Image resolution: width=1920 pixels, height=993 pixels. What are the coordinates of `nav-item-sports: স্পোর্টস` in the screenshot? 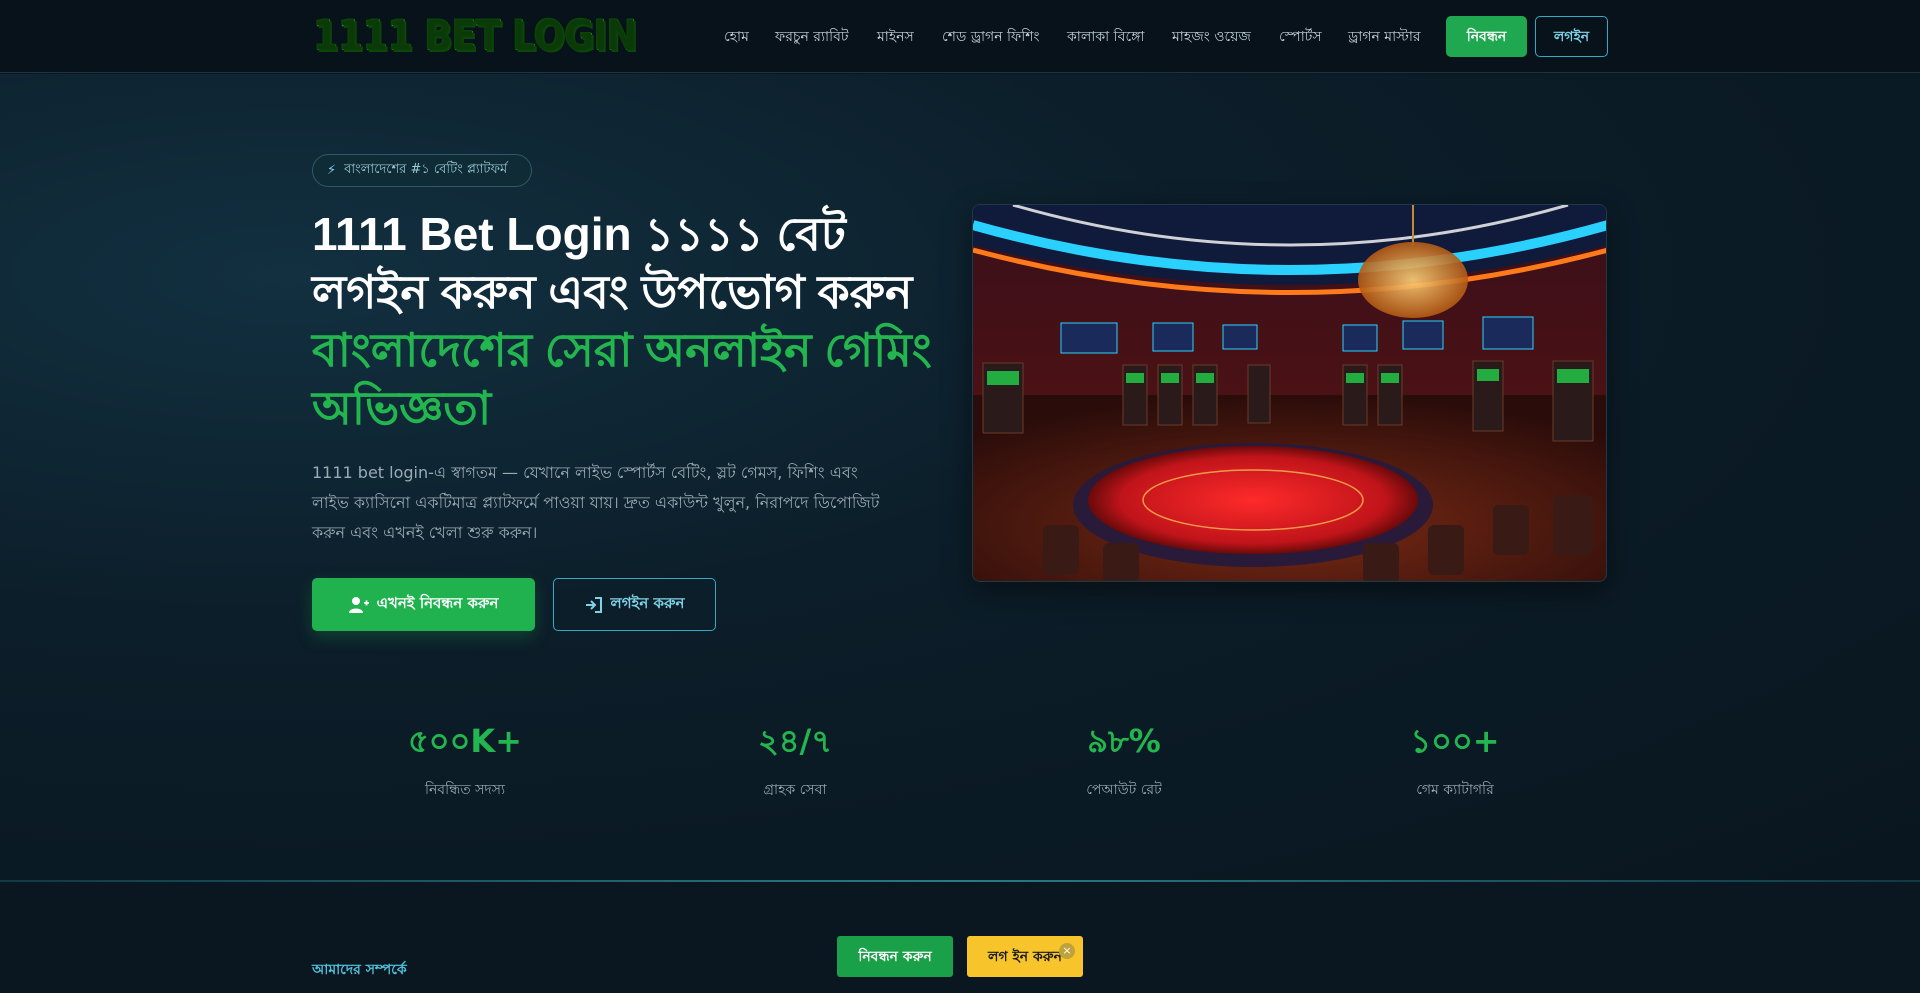 It's located at (1300, 37).